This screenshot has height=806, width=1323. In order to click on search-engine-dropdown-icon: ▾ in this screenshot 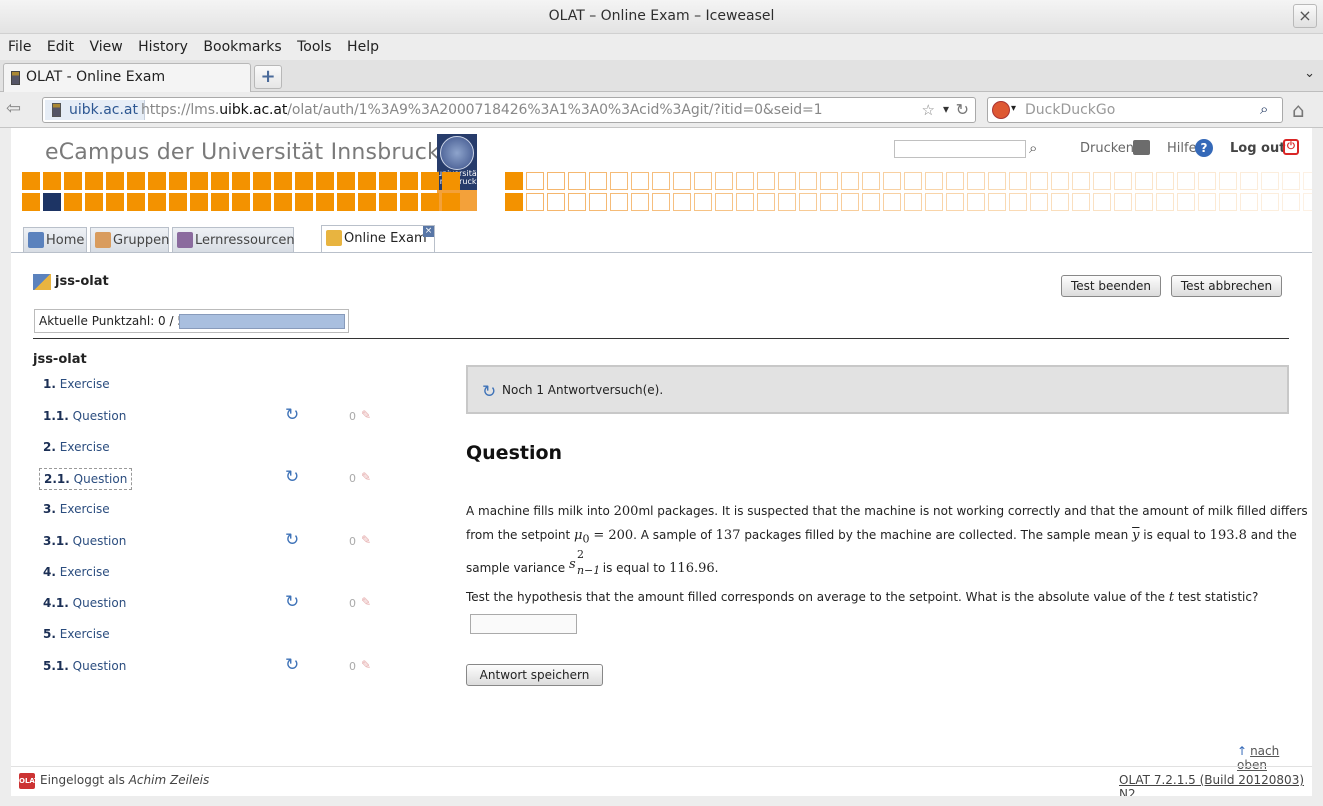, I will do `click(1013, 108)`.